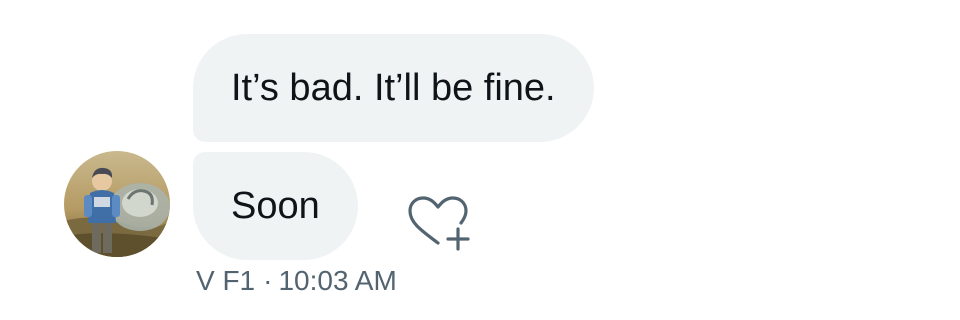 The width and height of the screenshot is (960, 320). I want to click on heart-plus-icon, so click(439, 223).